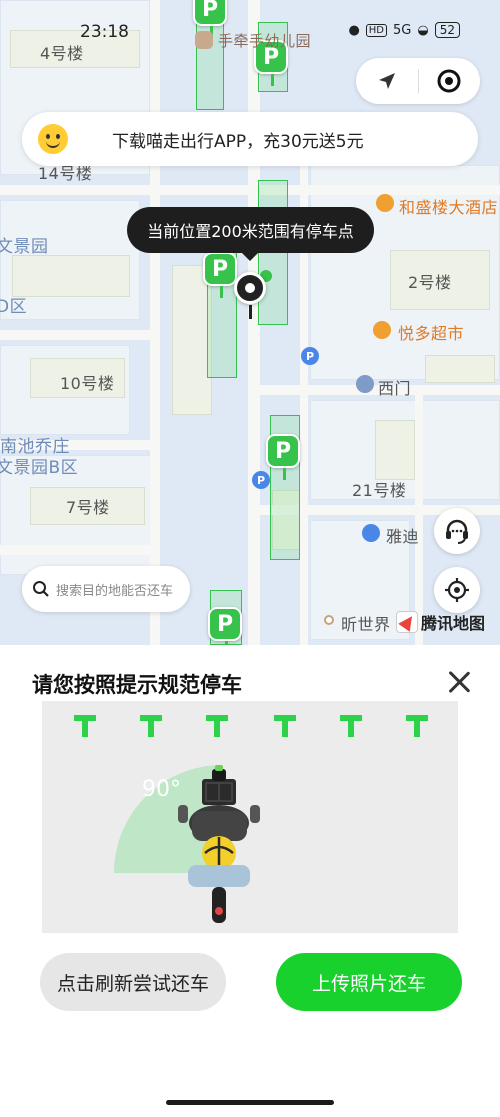  What do you see at coordinates (431, 333) in the screenshot?
I see `map-label-supermarket: 悦多超市` at bounding box center [431, 333].